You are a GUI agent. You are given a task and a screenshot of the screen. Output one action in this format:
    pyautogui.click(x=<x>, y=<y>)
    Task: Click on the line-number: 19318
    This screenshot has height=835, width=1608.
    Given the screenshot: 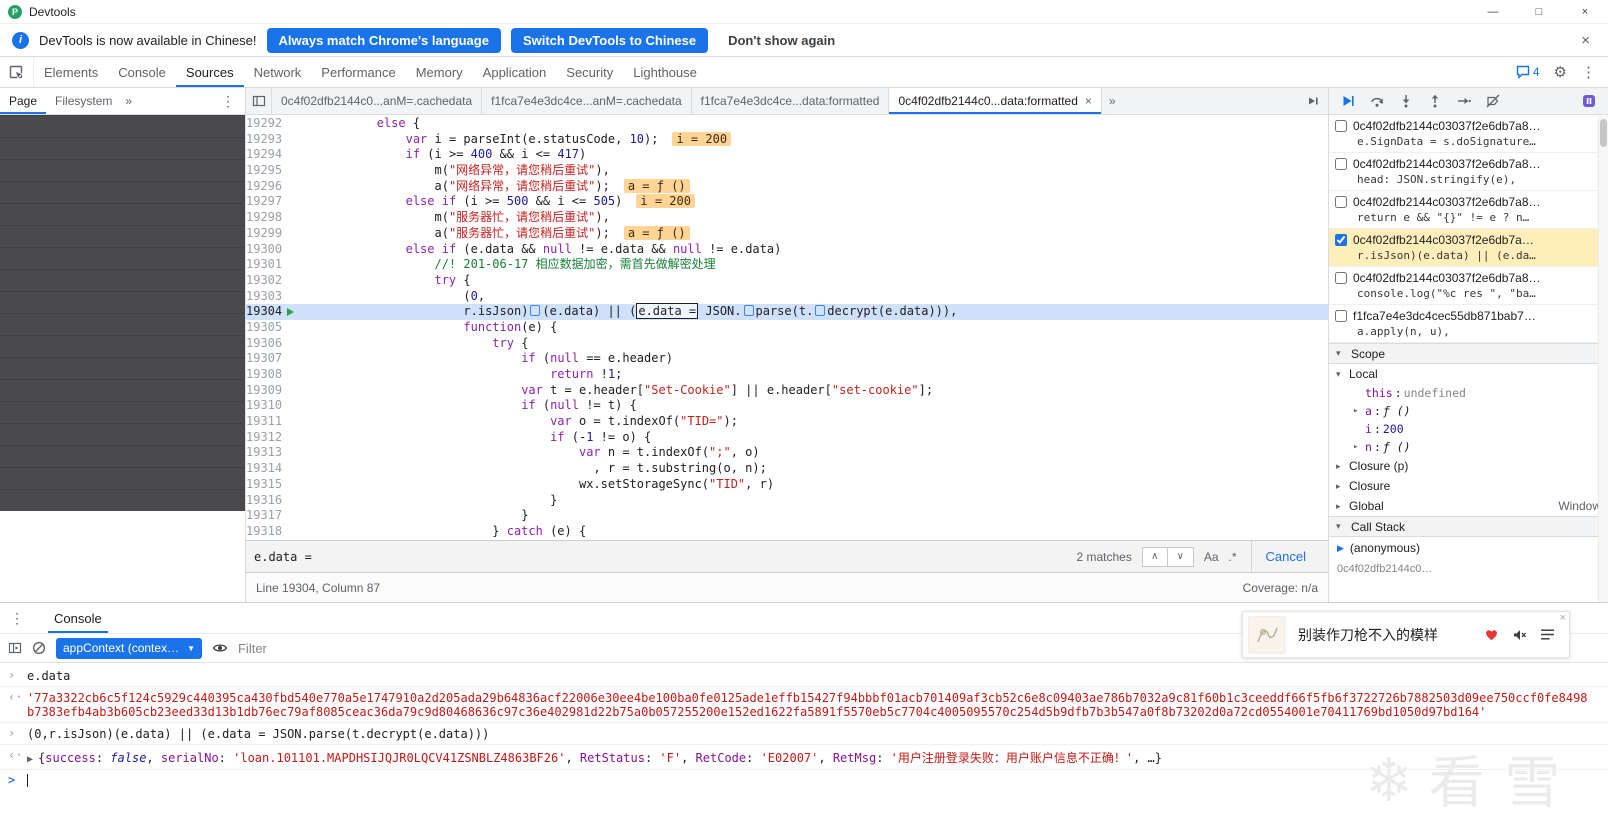 What is the action you would take?
    pyautogui.click(x=268, y=532)
    